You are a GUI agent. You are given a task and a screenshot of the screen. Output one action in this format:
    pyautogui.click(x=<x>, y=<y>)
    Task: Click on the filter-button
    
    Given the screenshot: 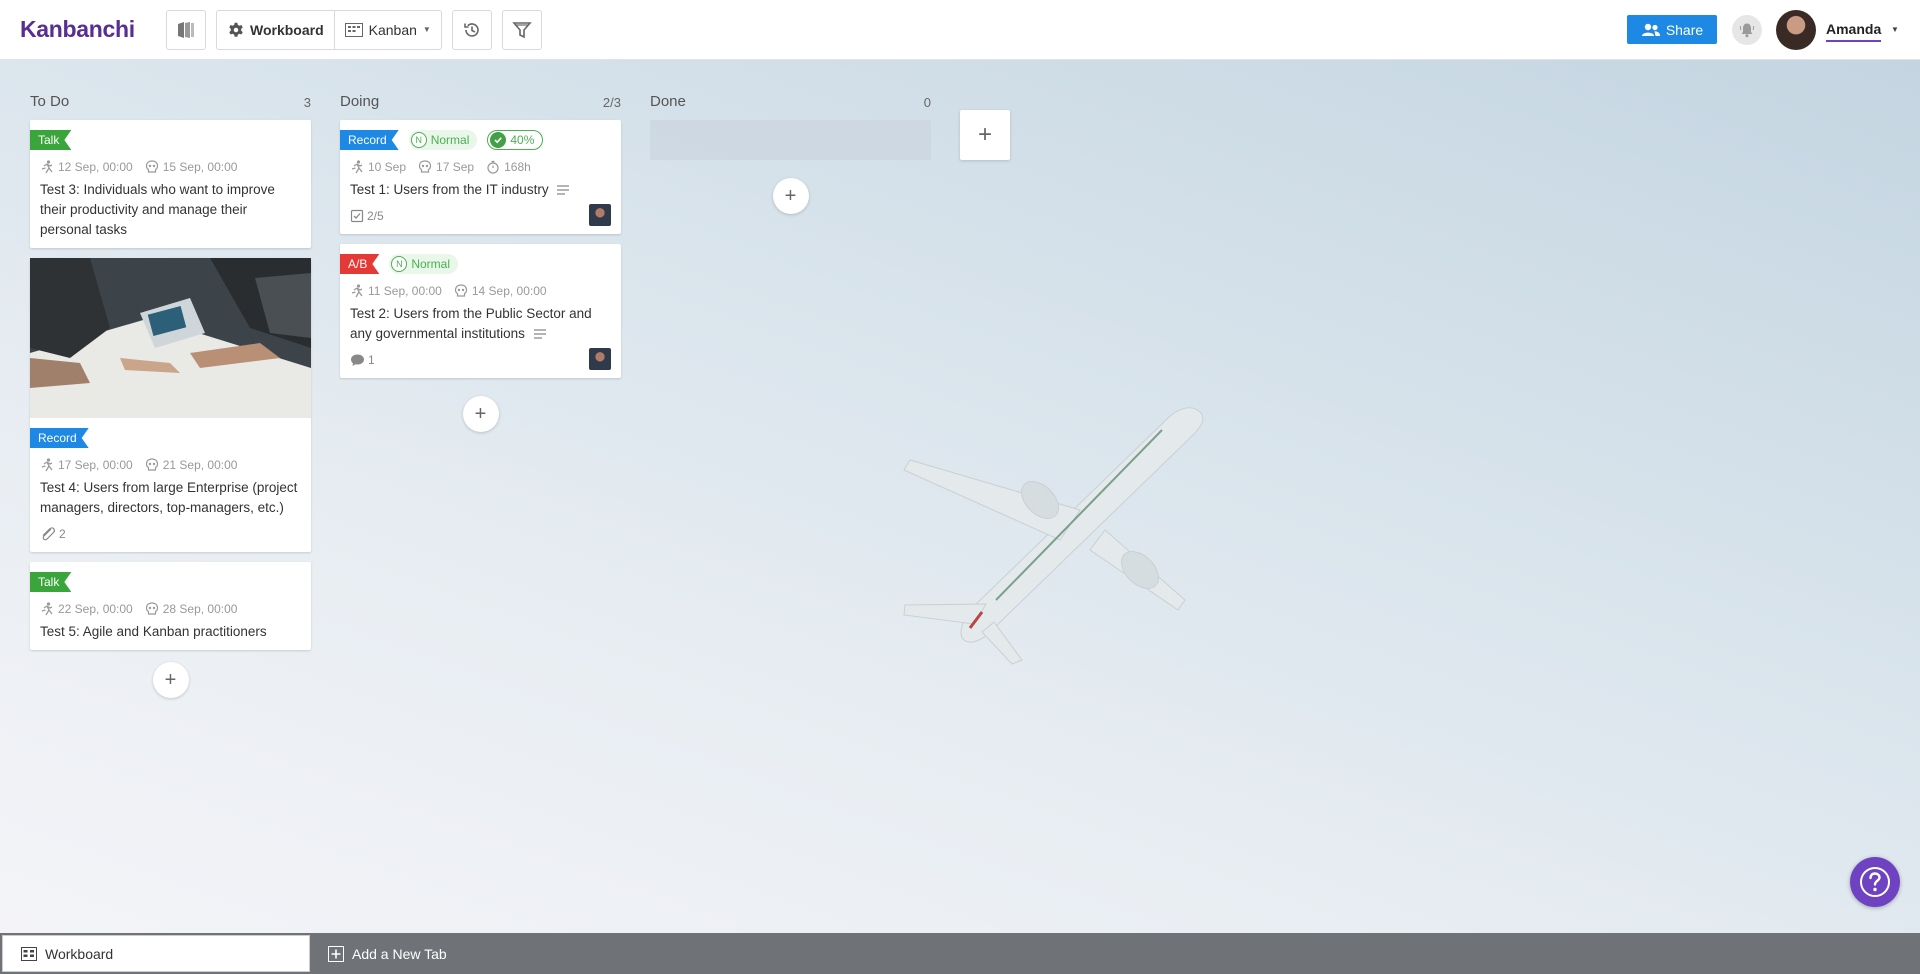 What is the action you would take?
    pyautogui.click(x=521, y=29)
    